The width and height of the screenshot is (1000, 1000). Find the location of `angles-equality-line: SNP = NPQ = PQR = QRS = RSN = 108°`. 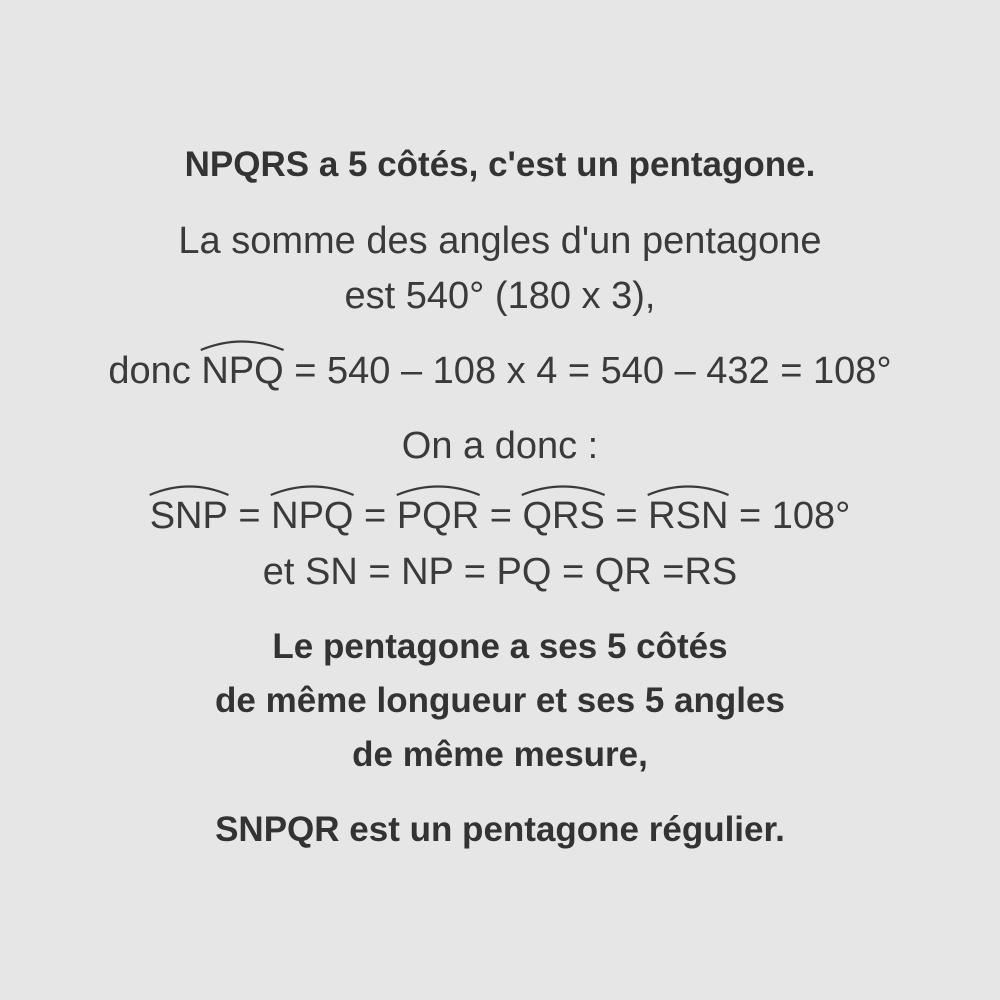

angles-equality-line: SNP = NPQ = PQR = QRS = RSN = 108° is located at coordinates (500, 516).